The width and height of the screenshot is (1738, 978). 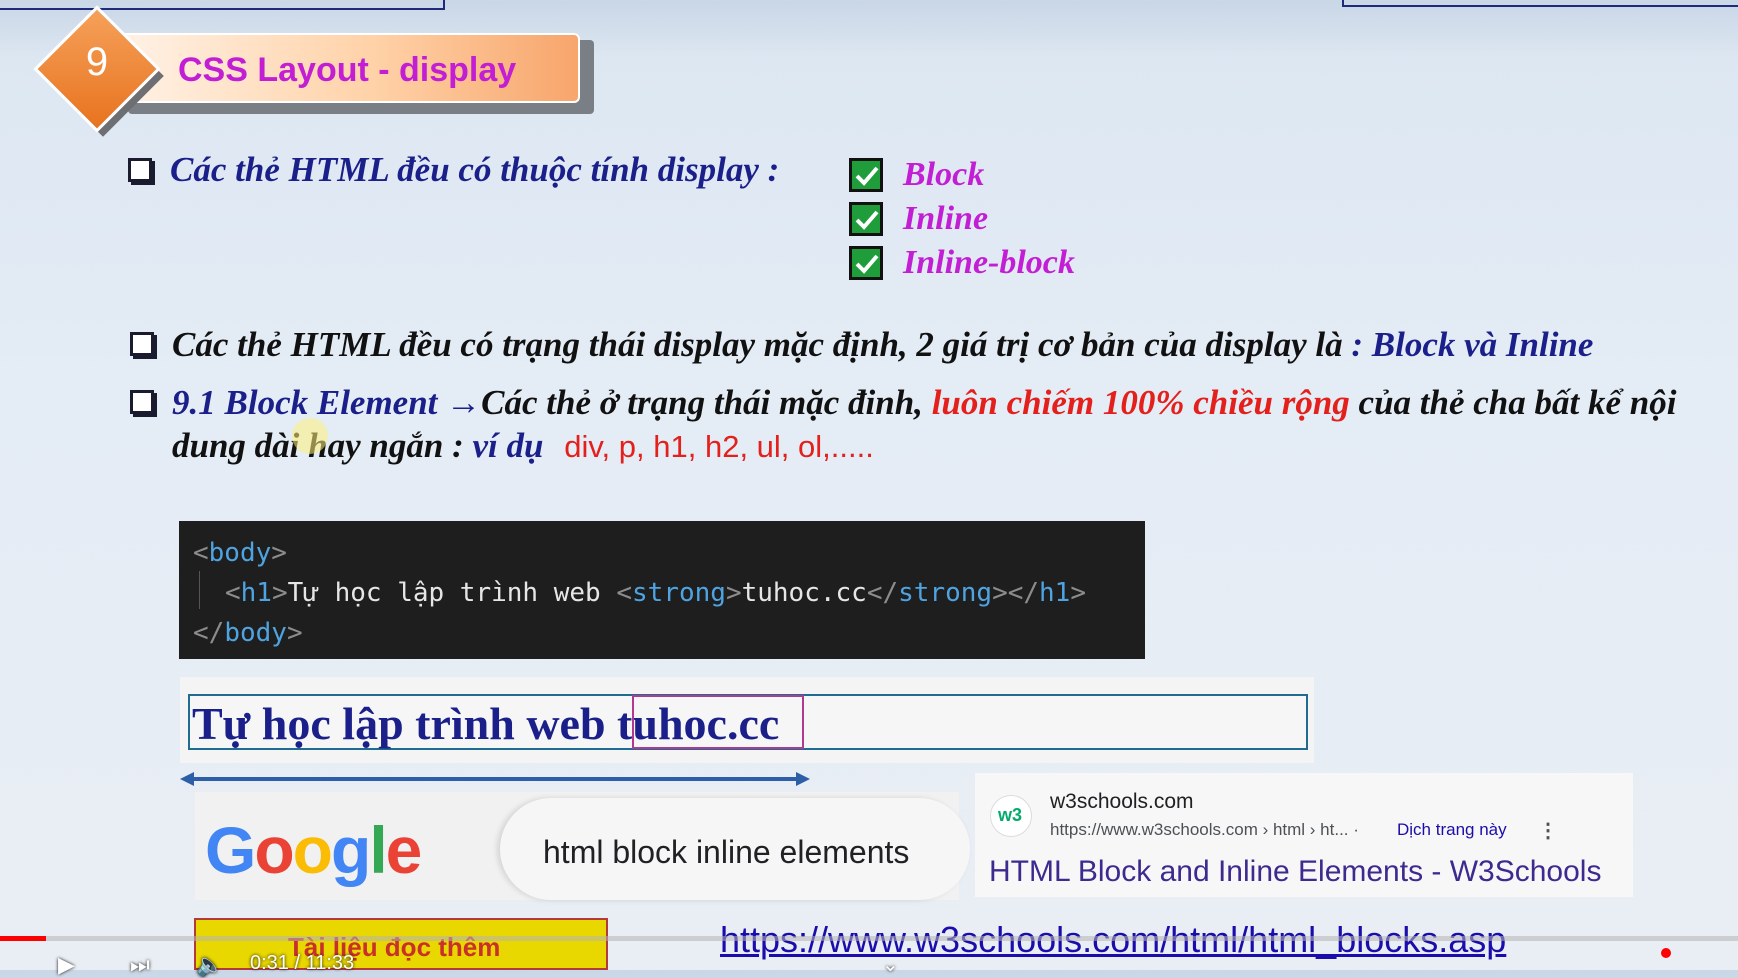 I want to click on bullet3-text1: Các thẻ ở trạng thái mặc đinh,, so click(x=706, y=402).